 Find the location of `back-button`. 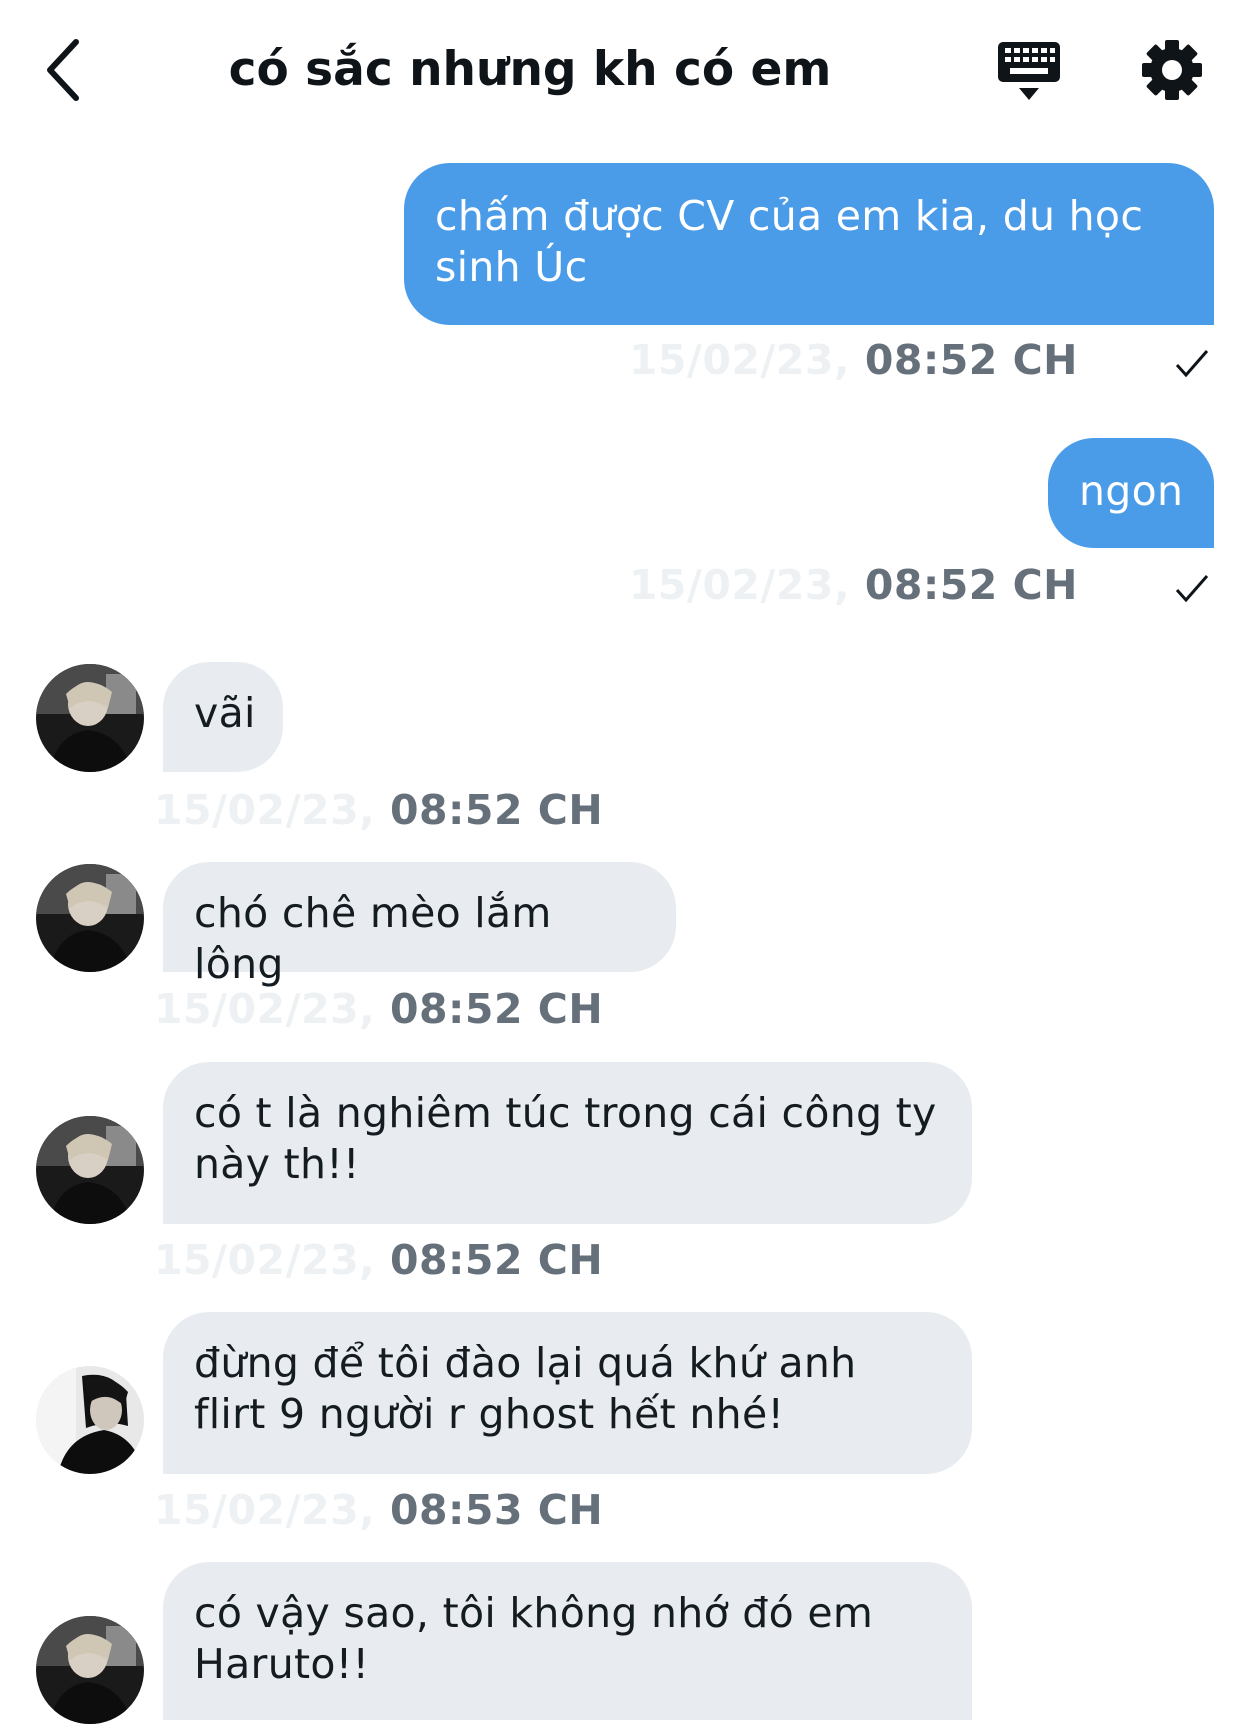

back-button is located at coordinates (72, 72).